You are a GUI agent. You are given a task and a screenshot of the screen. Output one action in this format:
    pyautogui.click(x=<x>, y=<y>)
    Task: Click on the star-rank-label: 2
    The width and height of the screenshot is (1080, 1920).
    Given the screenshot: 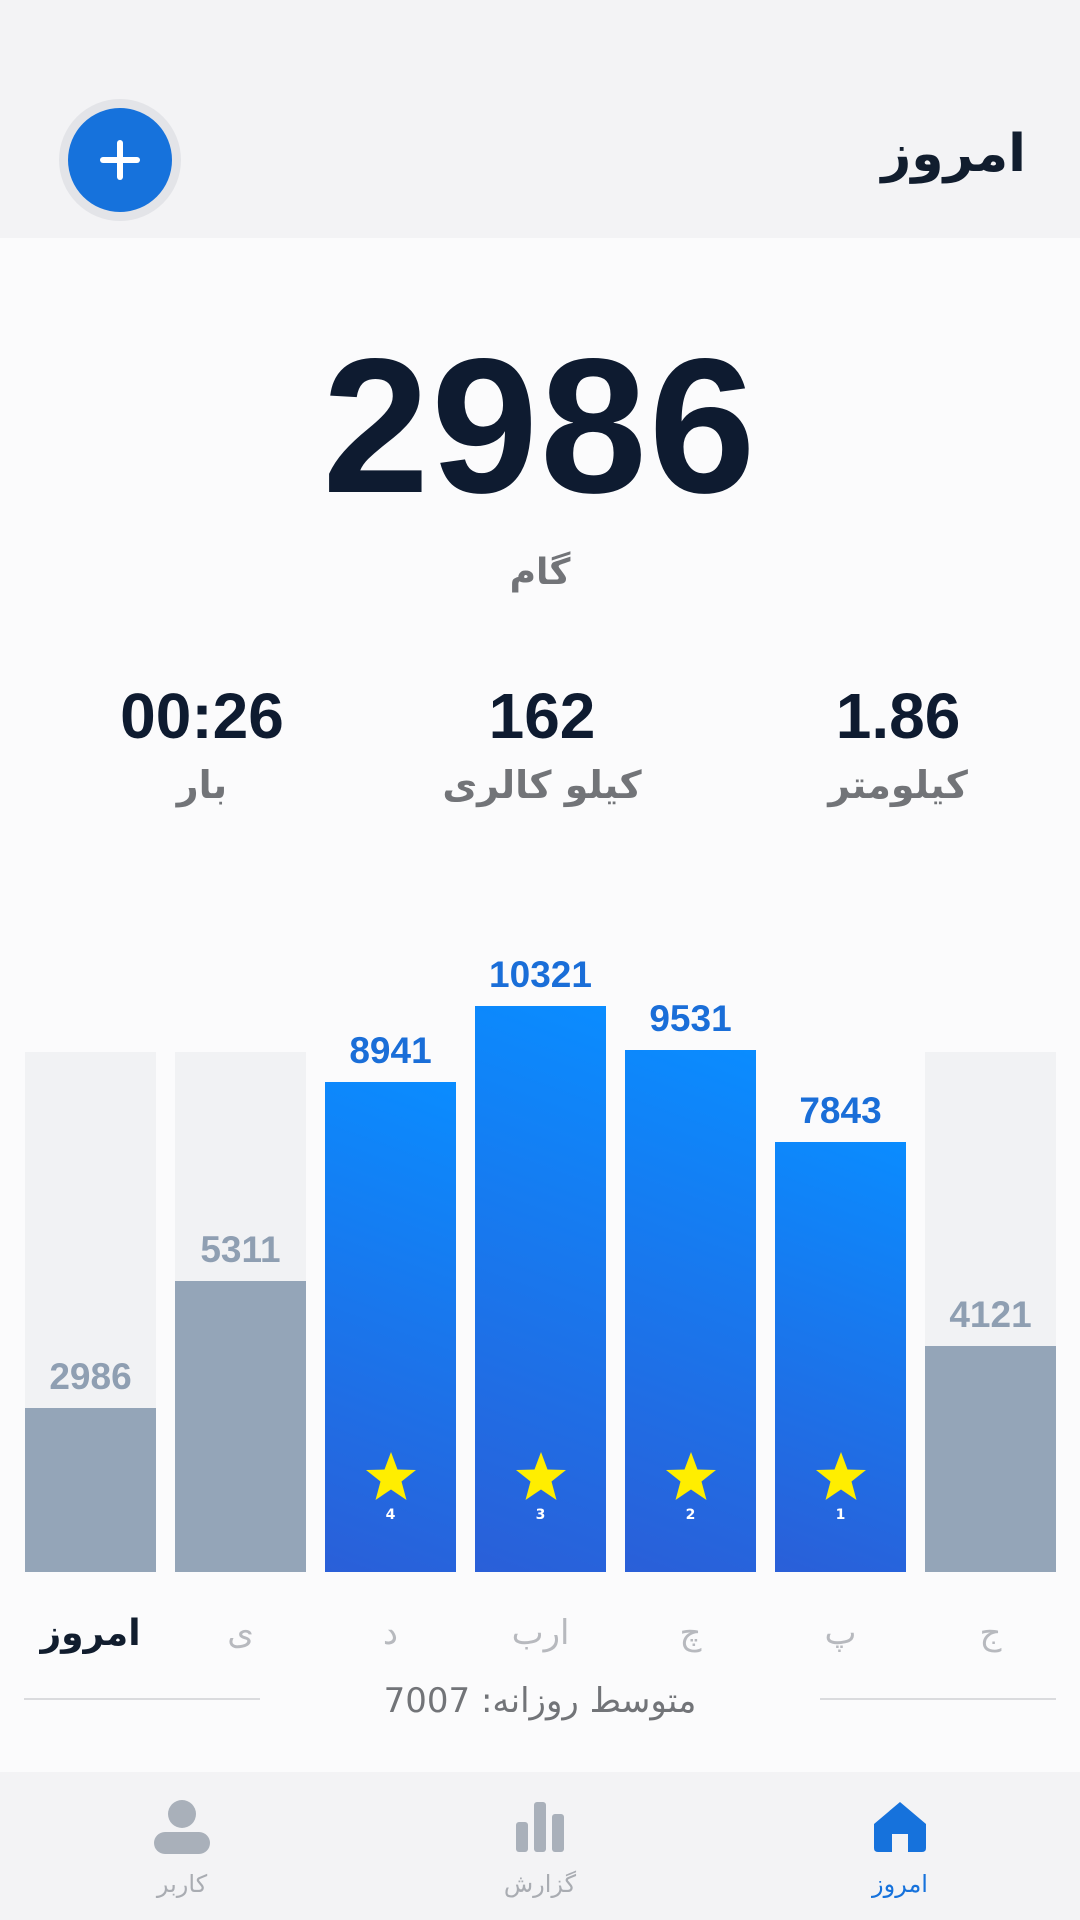 What is the action you would take?
    pyautogui.click(x=690, y=1515)
    